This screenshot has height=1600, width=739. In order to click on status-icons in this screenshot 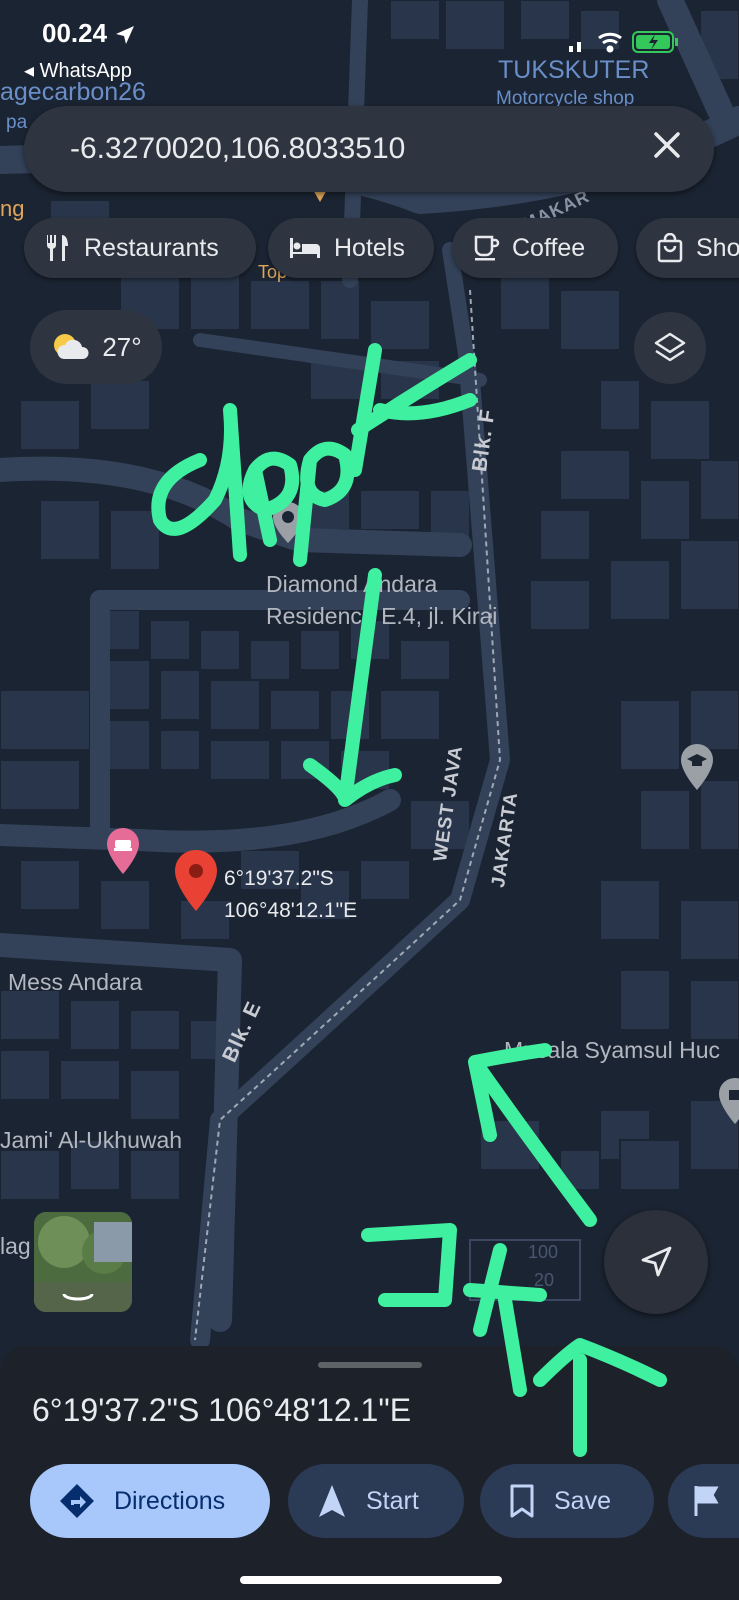, I will do `click(629, 43)`.